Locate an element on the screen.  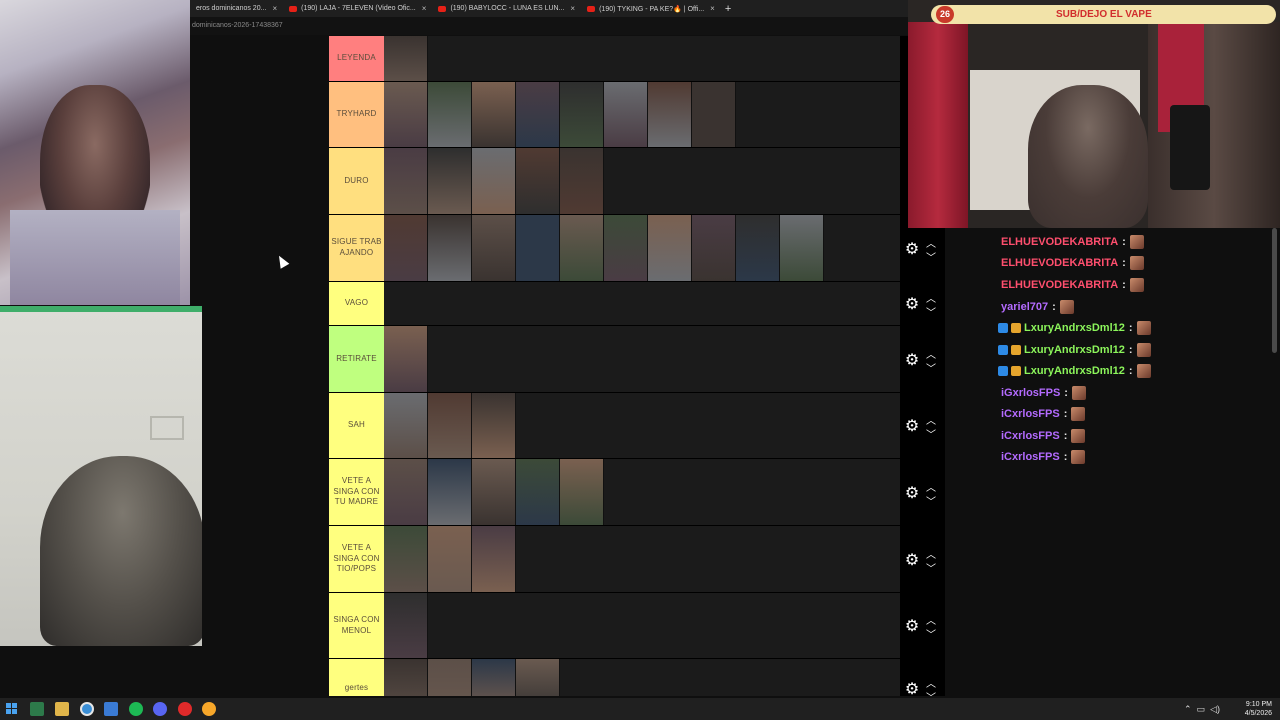
store-icon is located at coordinates (111, 709).